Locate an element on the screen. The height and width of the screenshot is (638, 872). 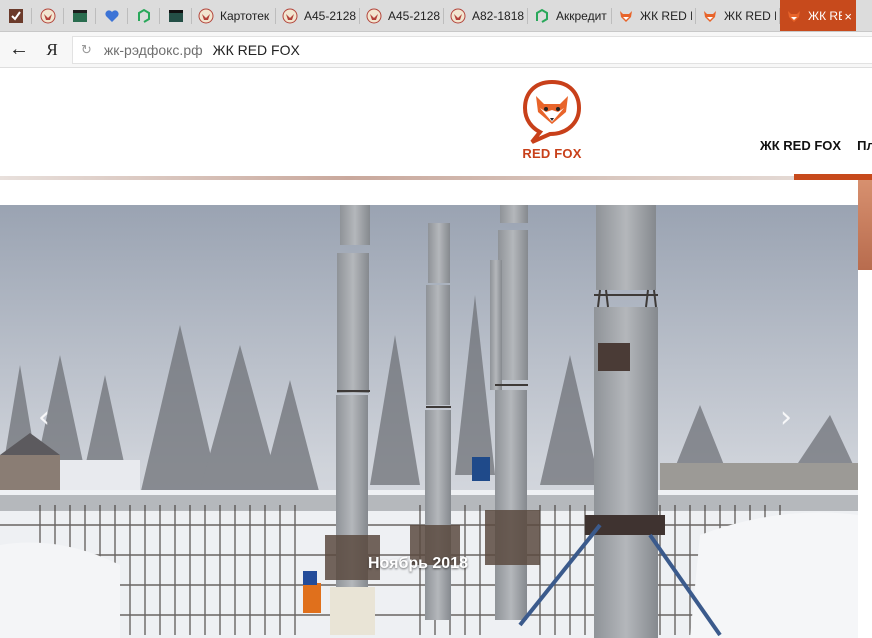
reload-icon: ↻ is located at coordinates (86, 50).